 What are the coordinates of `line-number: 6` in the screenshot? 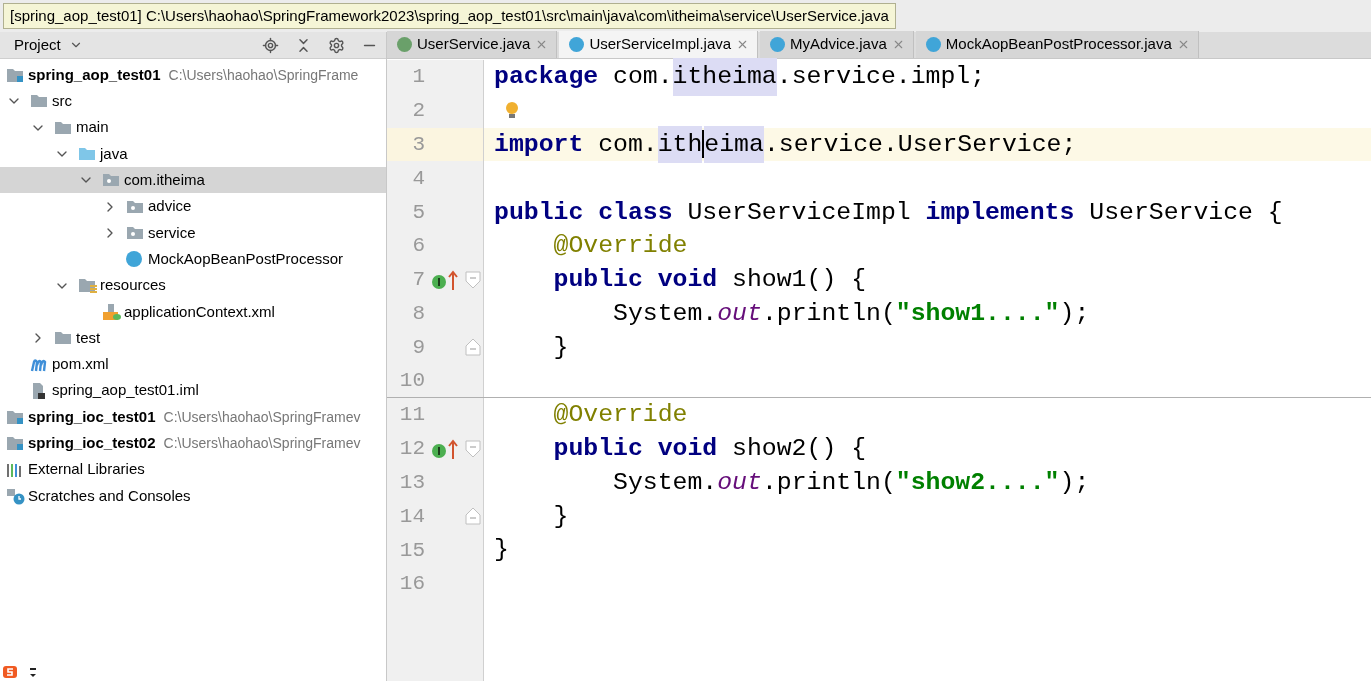 It's located at (418, 246).